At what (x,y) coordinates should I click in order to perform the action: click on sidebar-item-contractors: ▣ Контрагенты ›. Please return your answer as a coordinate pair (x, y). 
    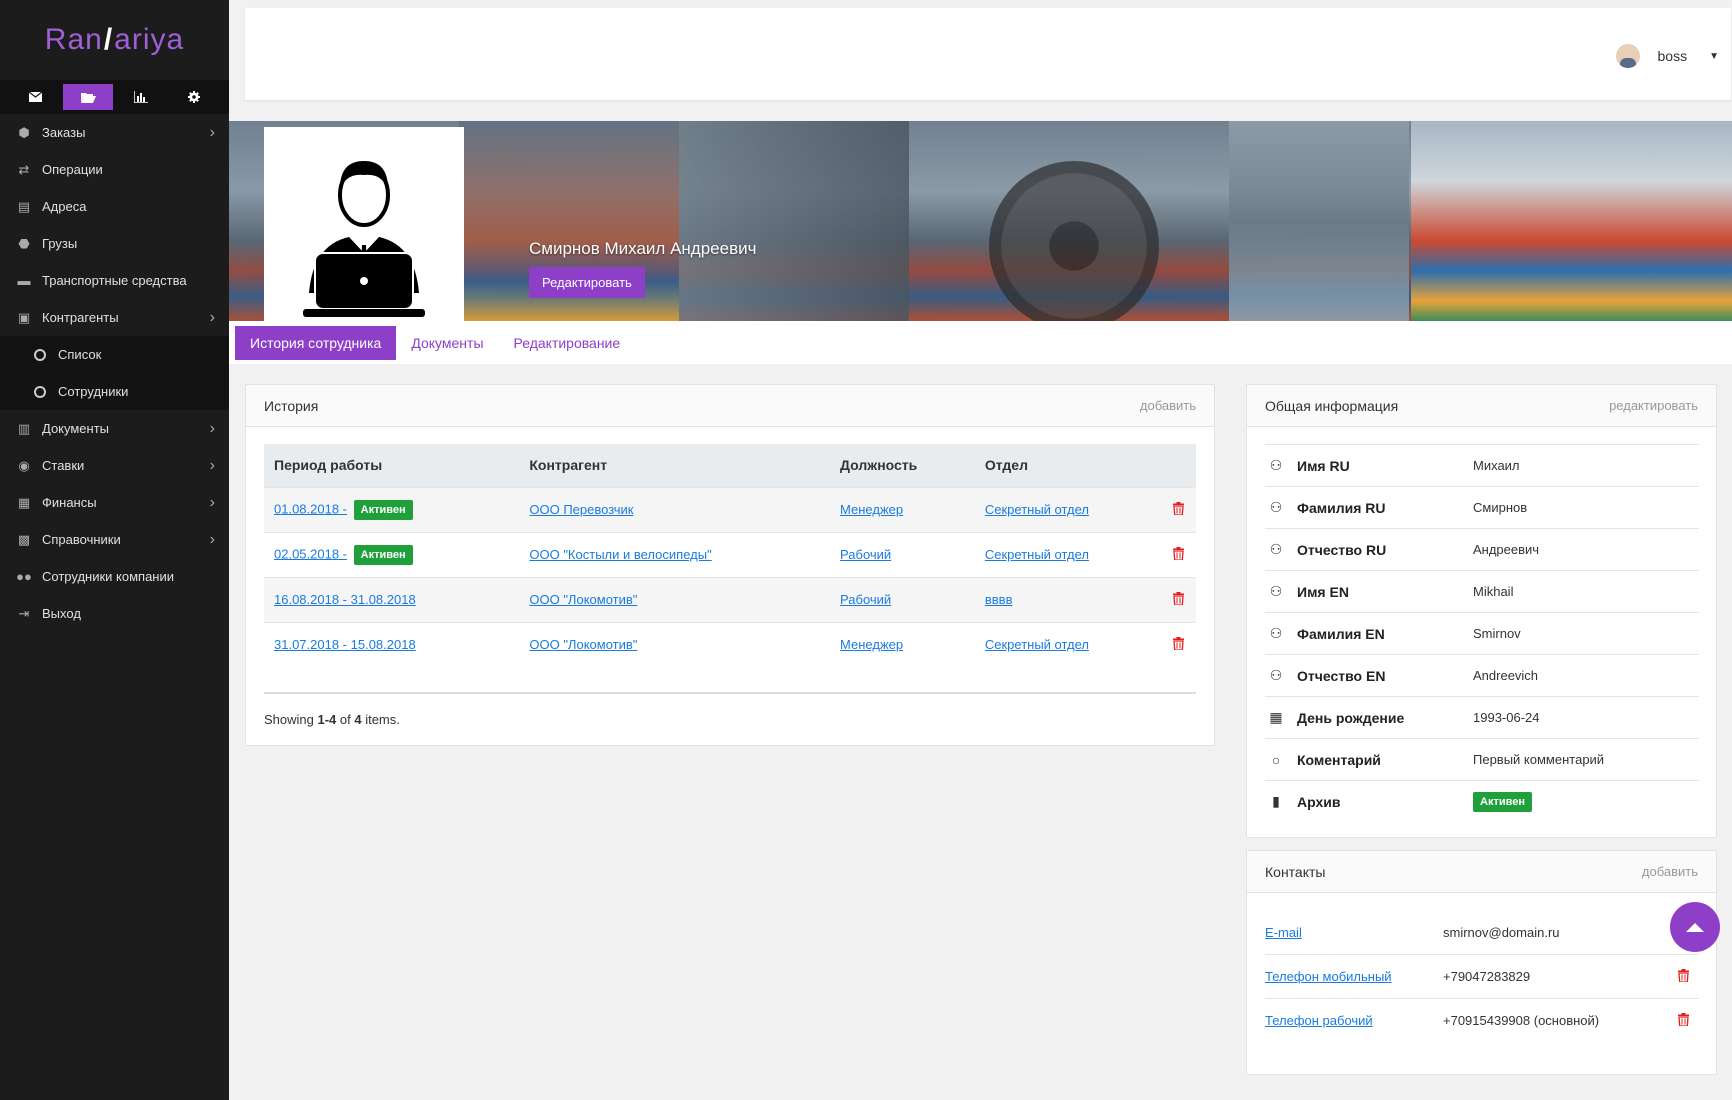
    Looking at the image, I should click on (114, 317).